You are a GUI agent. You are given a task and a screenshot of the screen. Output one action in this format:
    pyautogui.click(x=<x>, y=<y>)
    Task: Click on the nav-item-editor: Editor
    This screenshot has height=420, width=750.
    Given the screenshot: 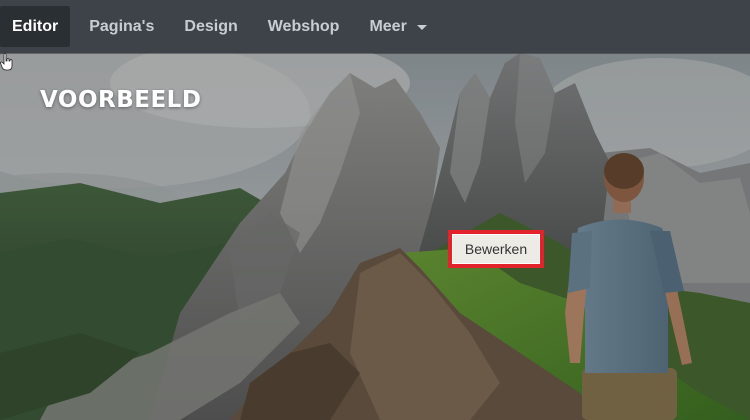 What is the action you would take?
    pyautogui.click(x=35, y=26)
    